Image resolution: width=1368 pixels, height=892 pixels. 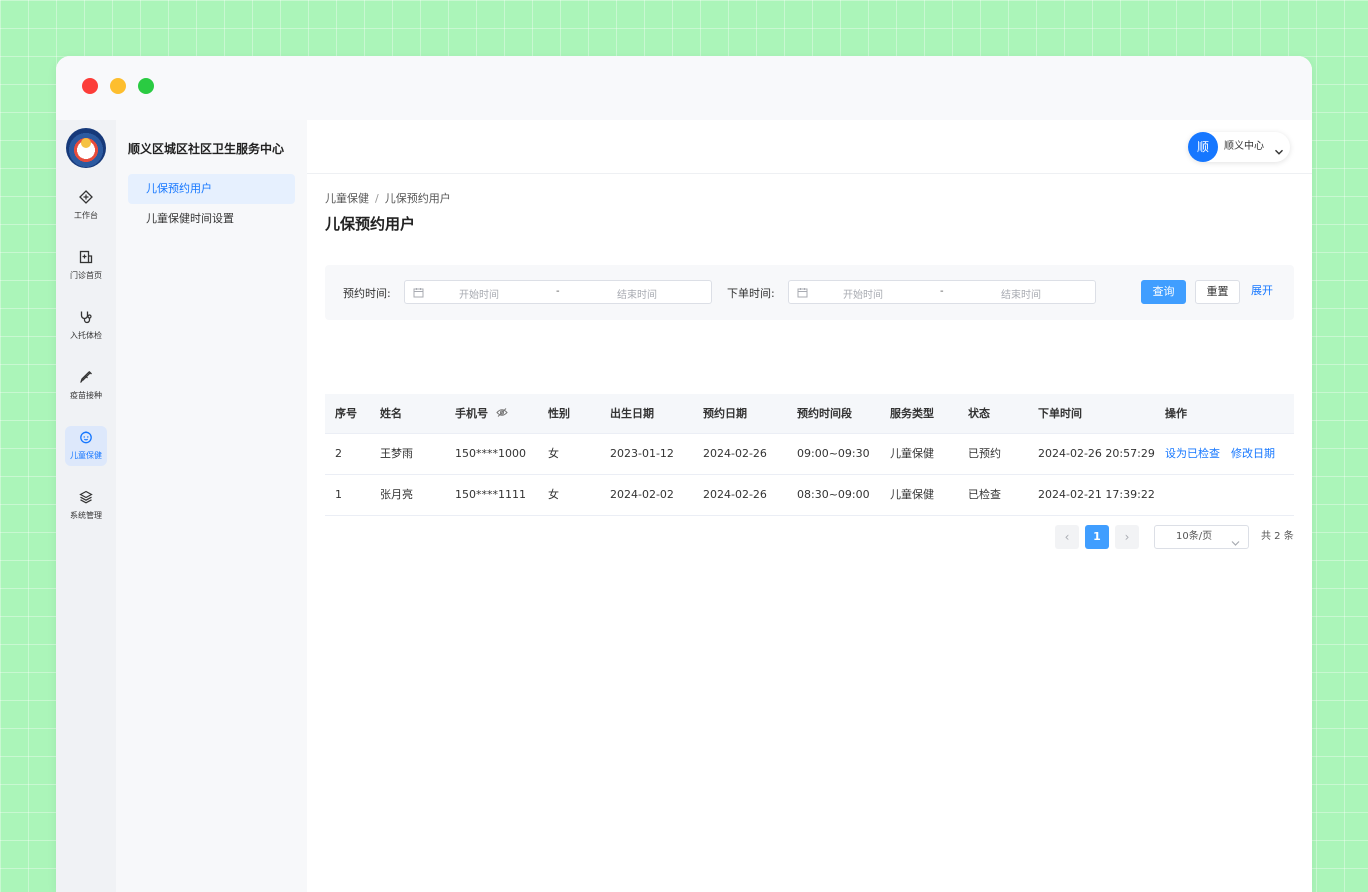 What do you see at coordinates (86, 215) in the screenshot?
I see `rail-item-label: 工作台` at bounding box center [86, 215].